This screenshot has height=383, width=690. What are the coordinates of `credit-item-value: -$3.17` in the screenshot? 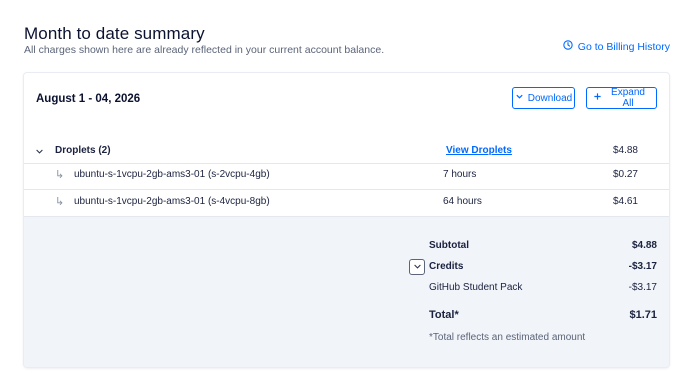 It's located at (642, 287).